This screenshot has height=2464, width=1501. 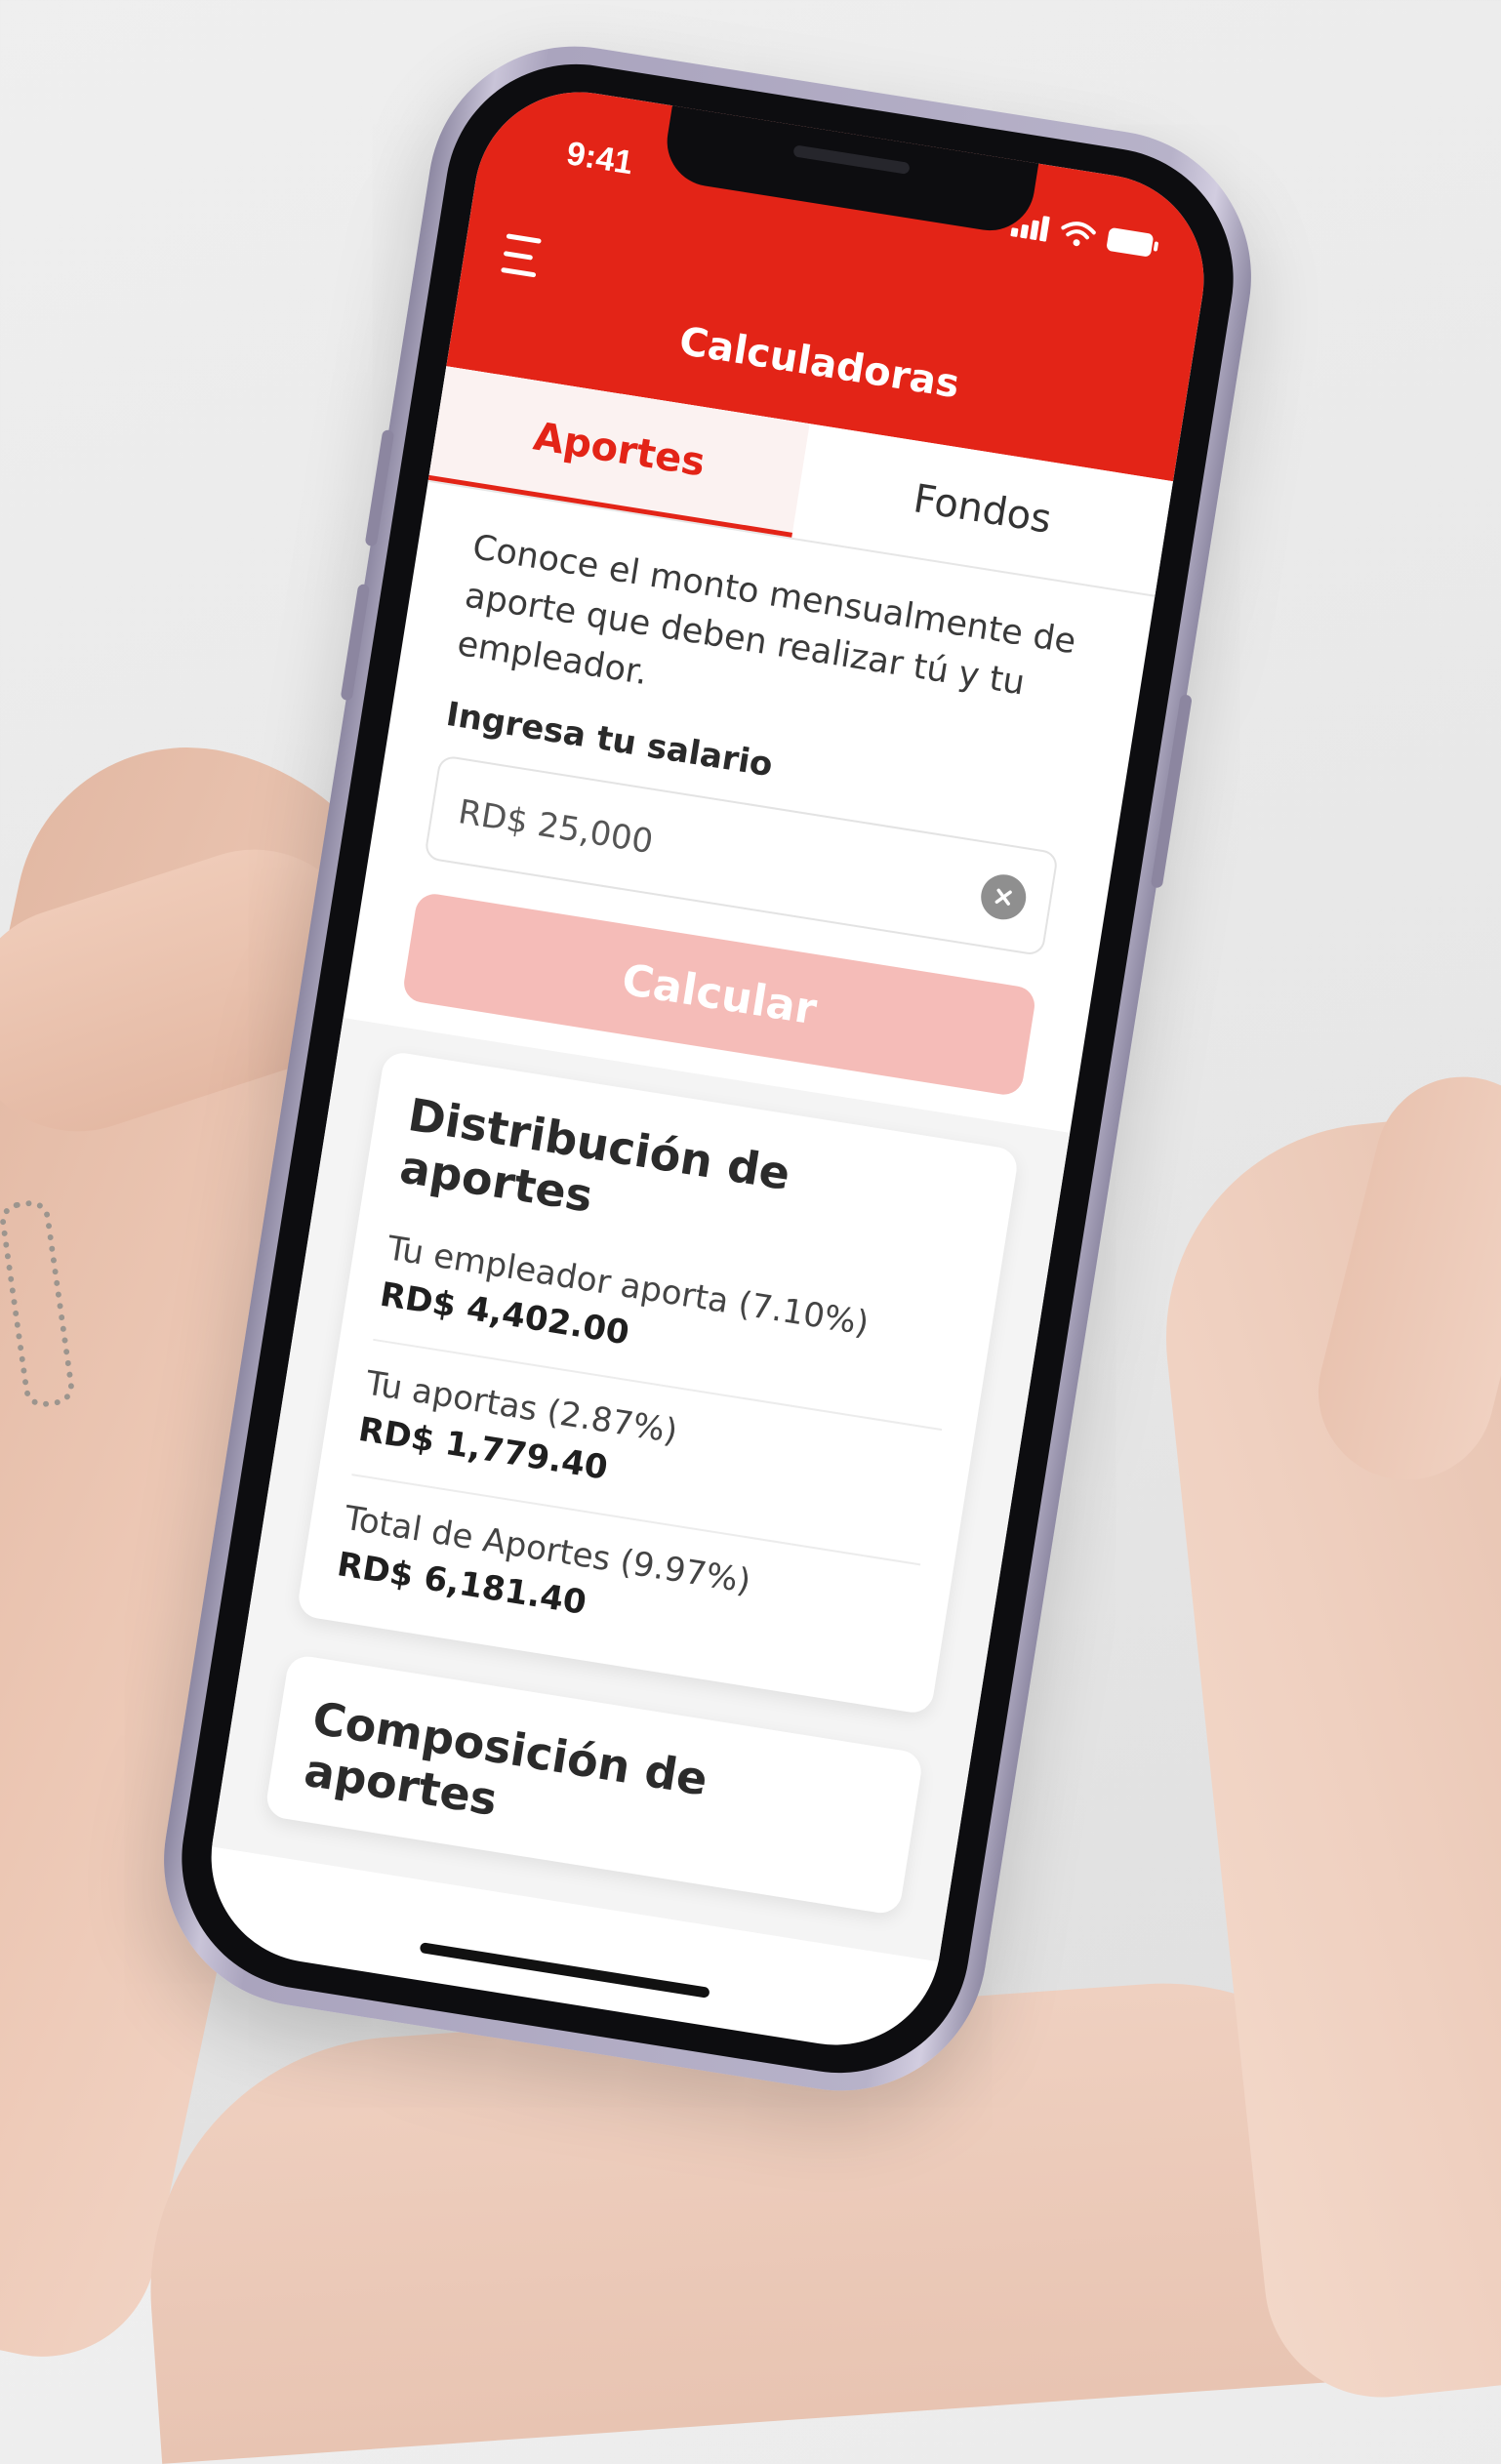 I want to click on battery-icon, so click(x=1132, y=242).